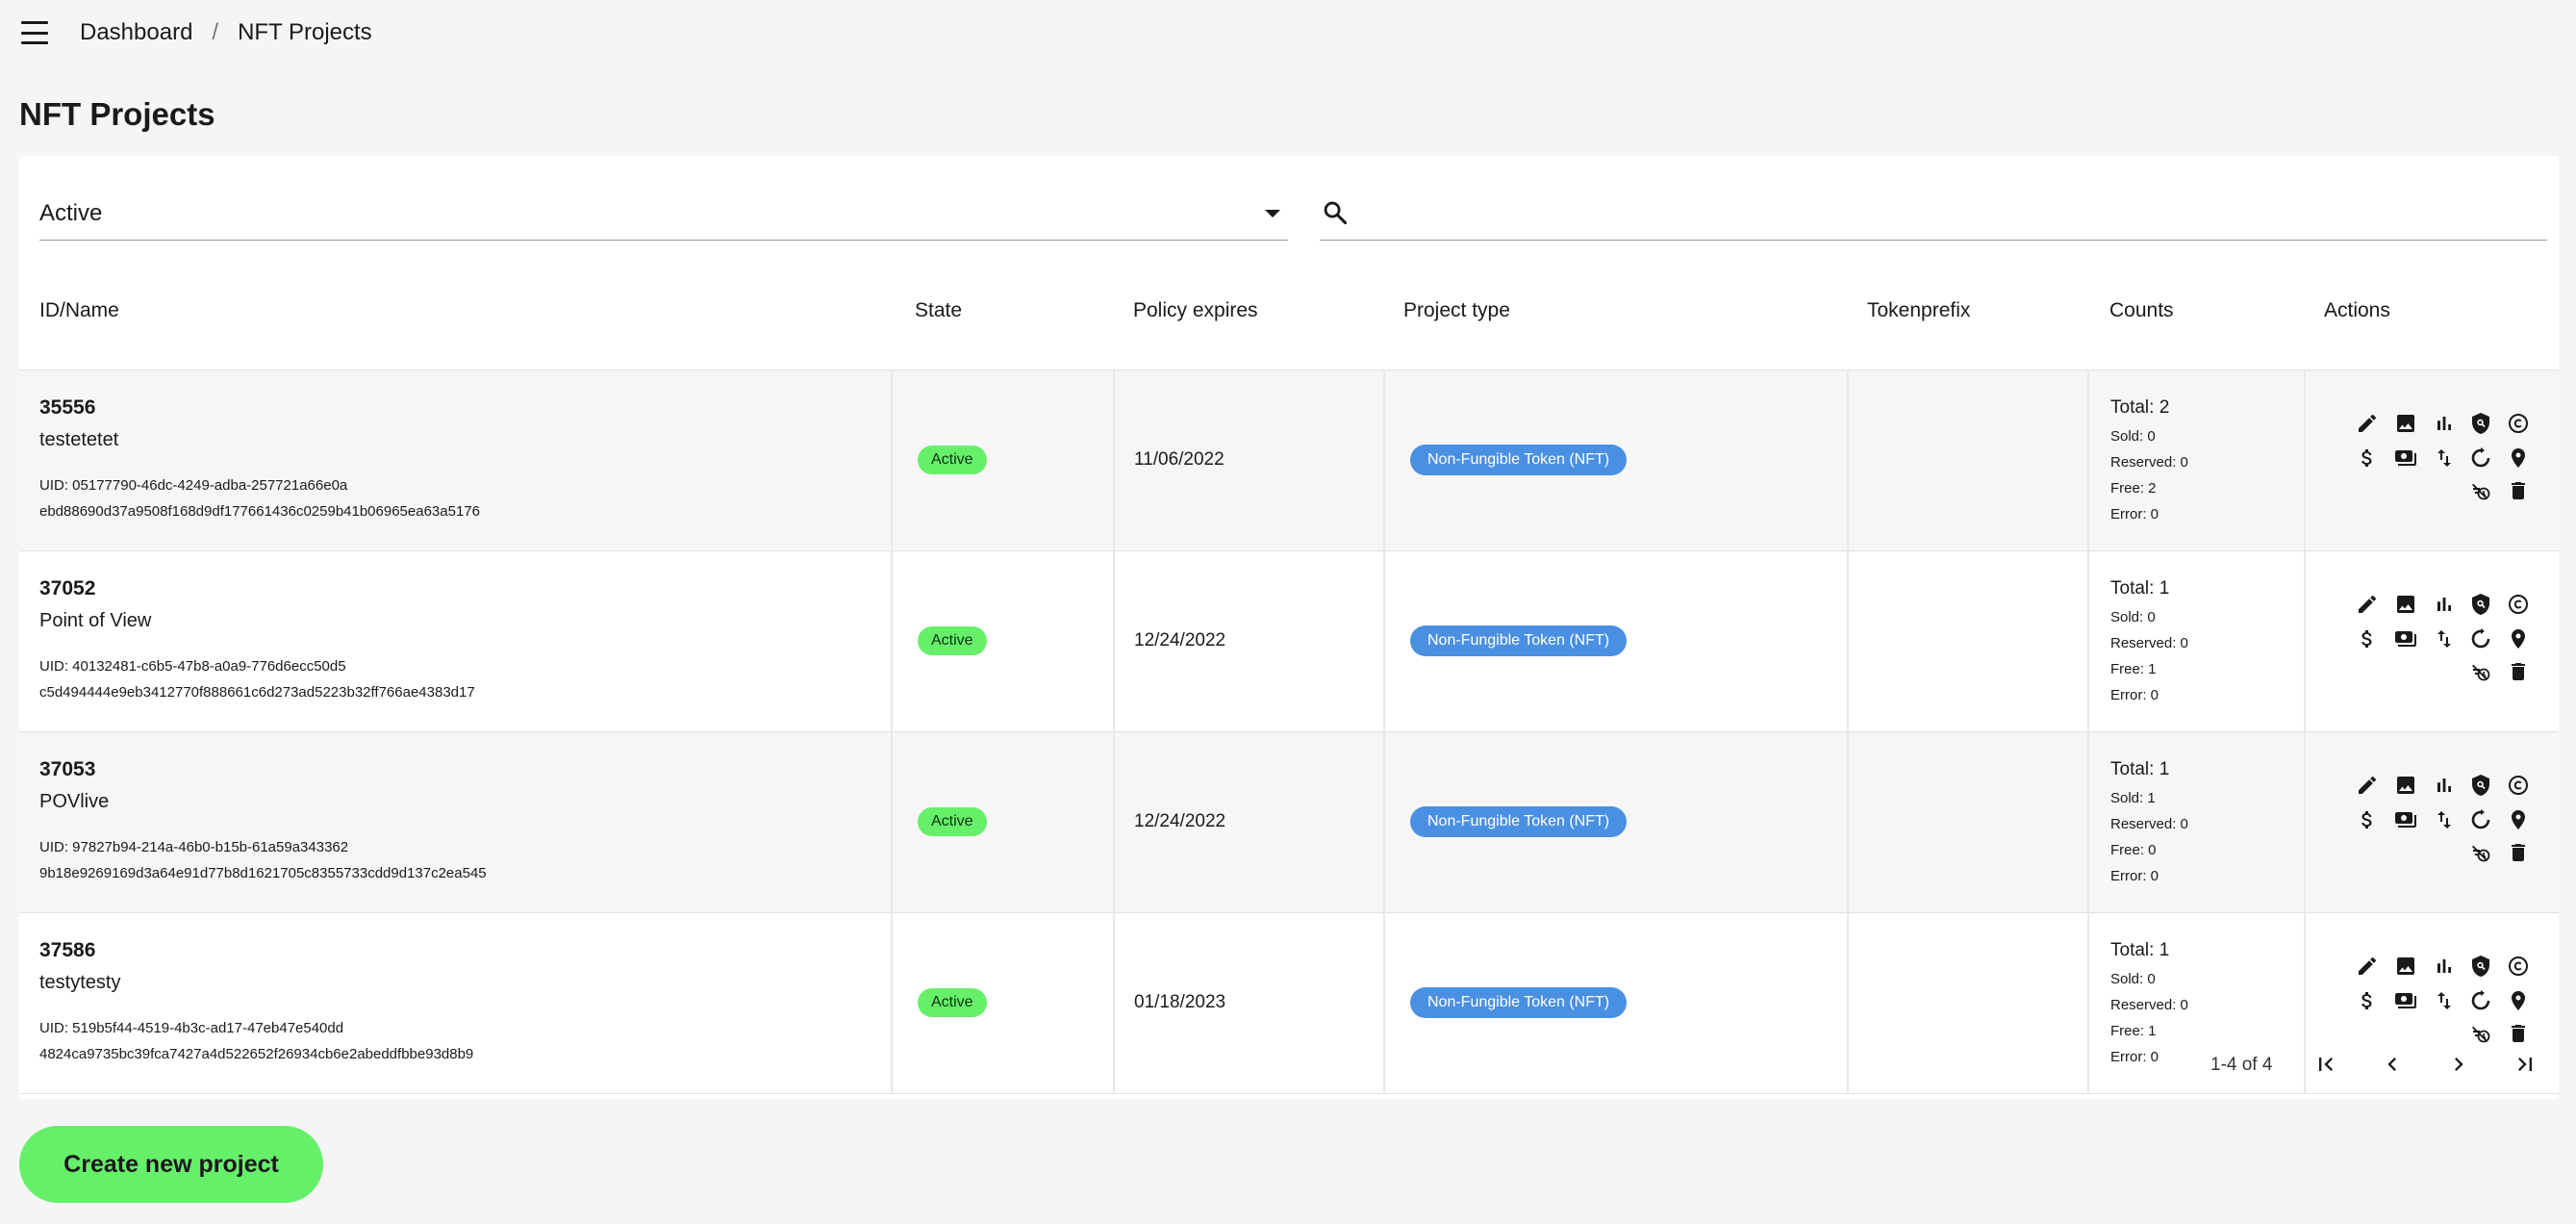 Image resolution: width=2576 pixels, height=1224 pixels. What do you see at coordinates (1003, 311) in the screenshot?
I see `column-header-state: State` at bounding box center [1003, 311].